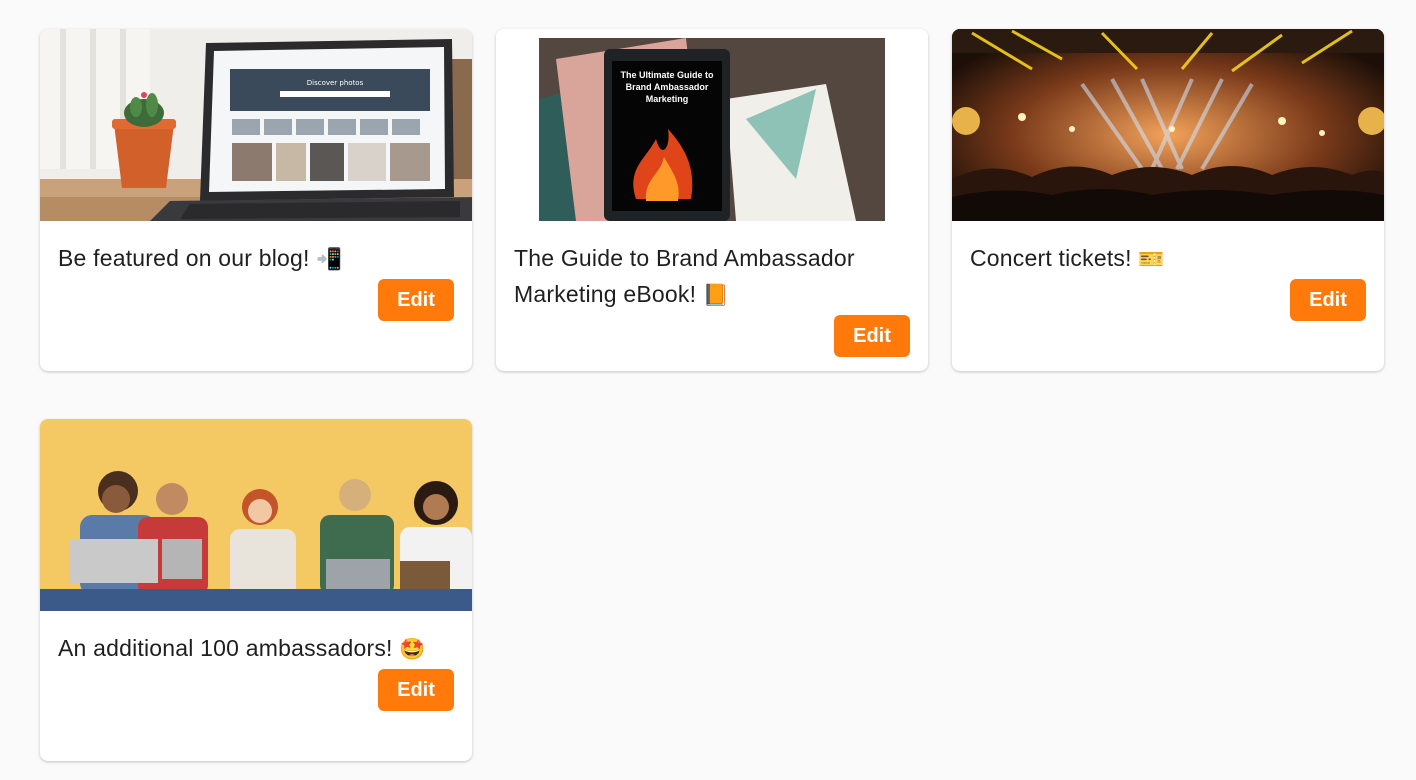 The image size is (1416, 780). I want to click on orange-book-icon: 📙, so click(716, 295).